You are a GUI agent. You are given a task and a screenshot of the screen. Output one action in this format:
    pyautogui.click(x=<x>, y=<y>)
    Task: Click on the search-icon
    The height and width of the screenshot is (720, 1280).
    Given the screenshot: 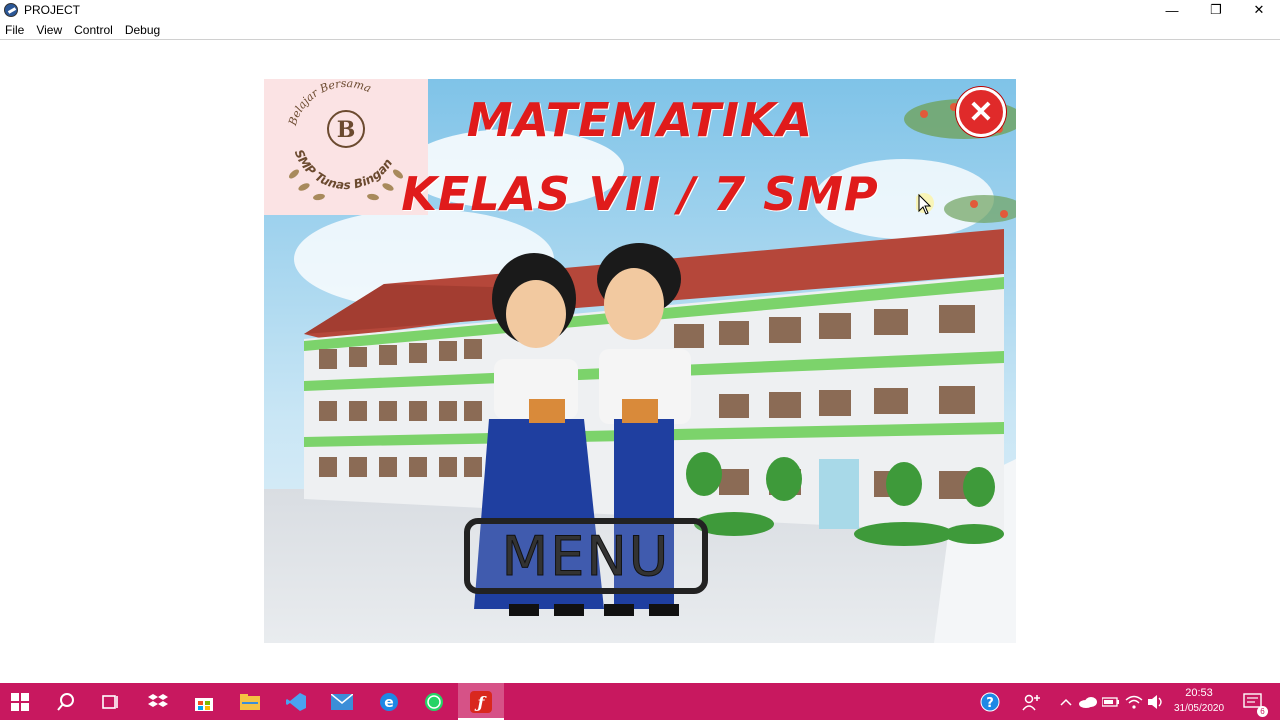 What is the action you would take?
    pyautogui.click(x=66, y=702)
    